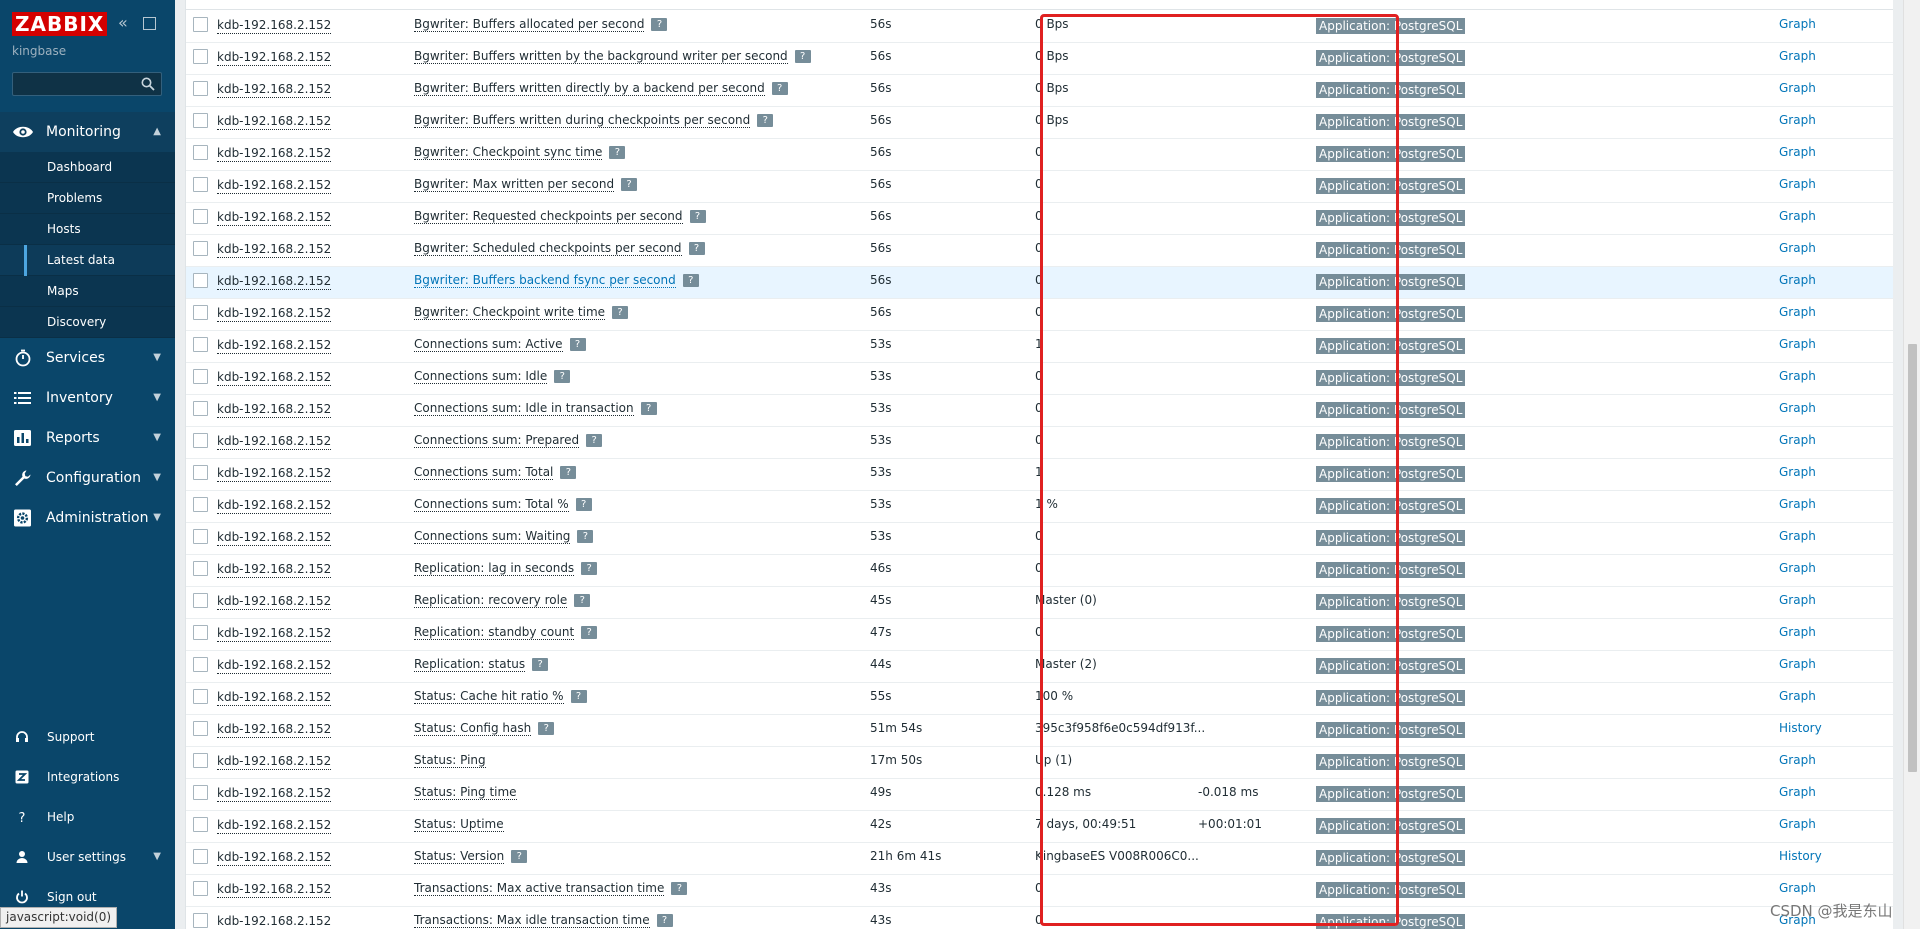 This screenshot has width=1920, height=929. I want to click on collapse-sidebar-icon: «, so click(123, 23).